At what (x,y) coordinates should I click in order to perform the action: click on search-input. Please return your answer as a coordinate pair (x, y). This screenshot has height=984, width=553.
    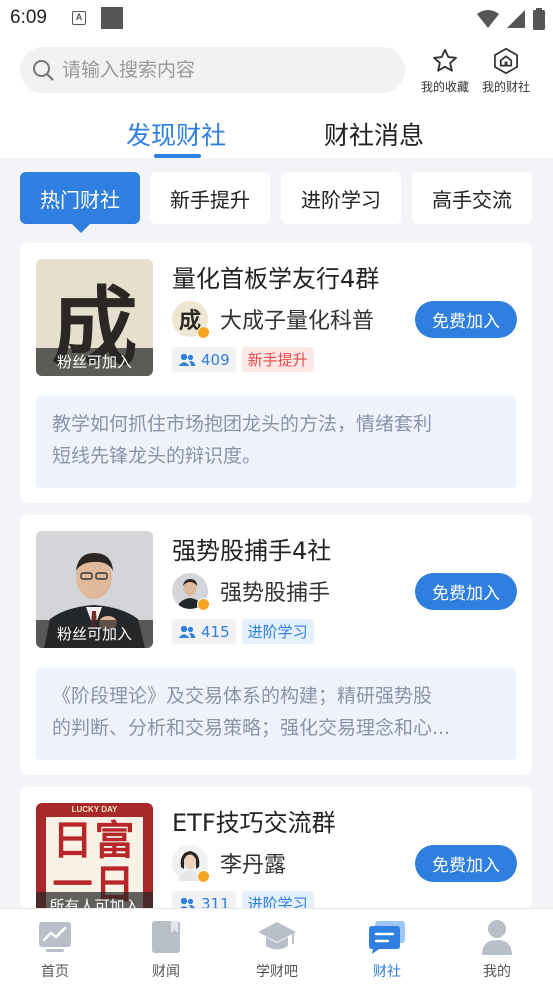
    Looking at the image, I should click on (212, 70).